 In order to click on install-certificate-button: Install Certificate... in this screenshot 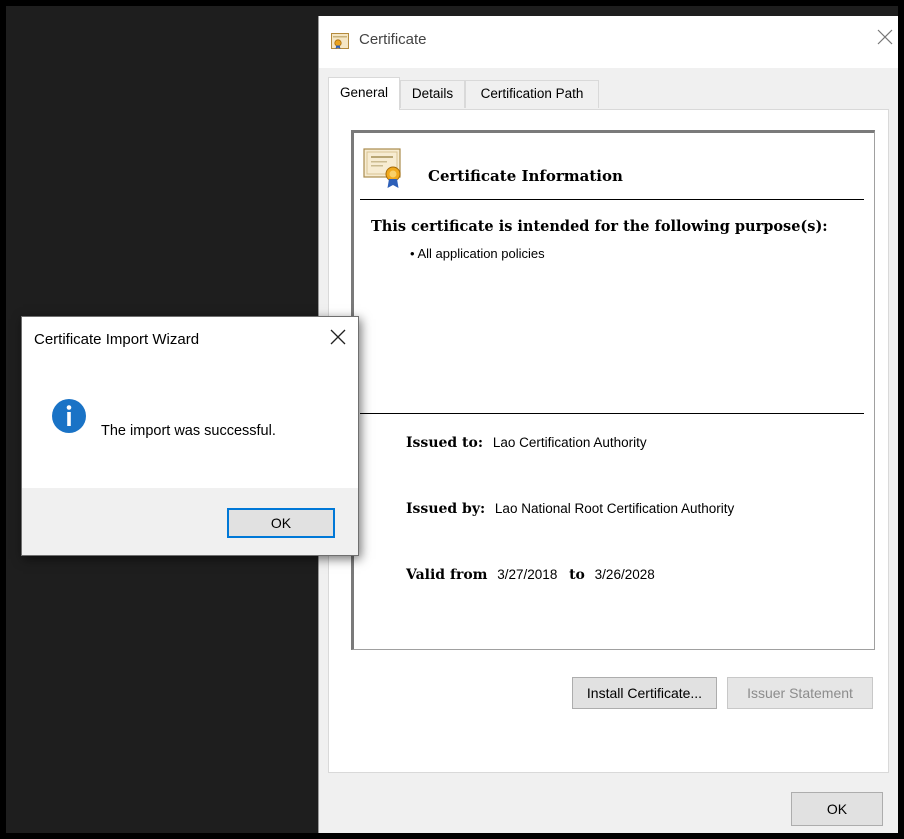, I will do `click(644, 693)`.